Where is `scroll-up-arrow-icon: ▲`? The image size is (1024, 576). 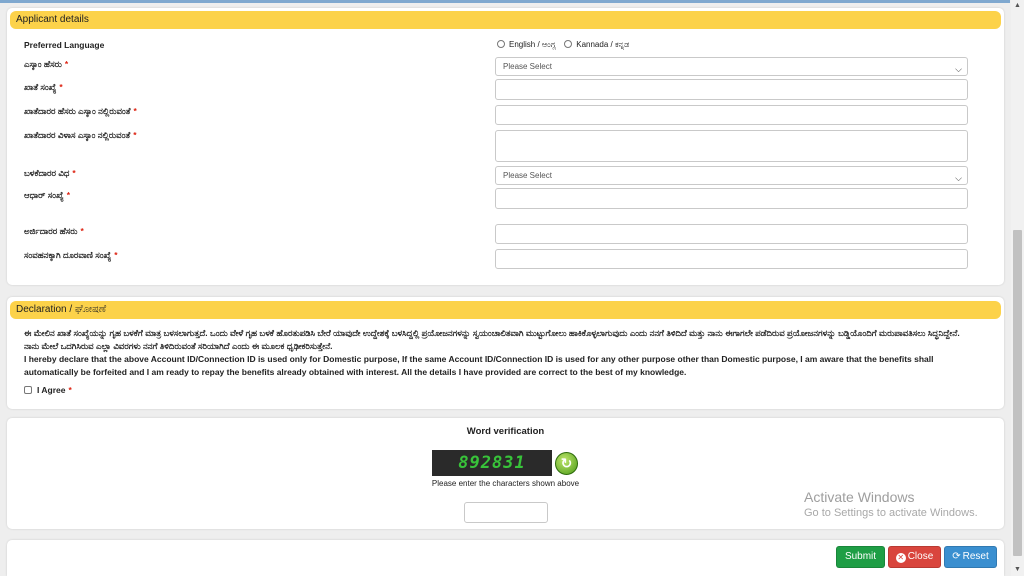 scroll-up-arrow-icon: ▲ is located at coordinates (1017, 6).